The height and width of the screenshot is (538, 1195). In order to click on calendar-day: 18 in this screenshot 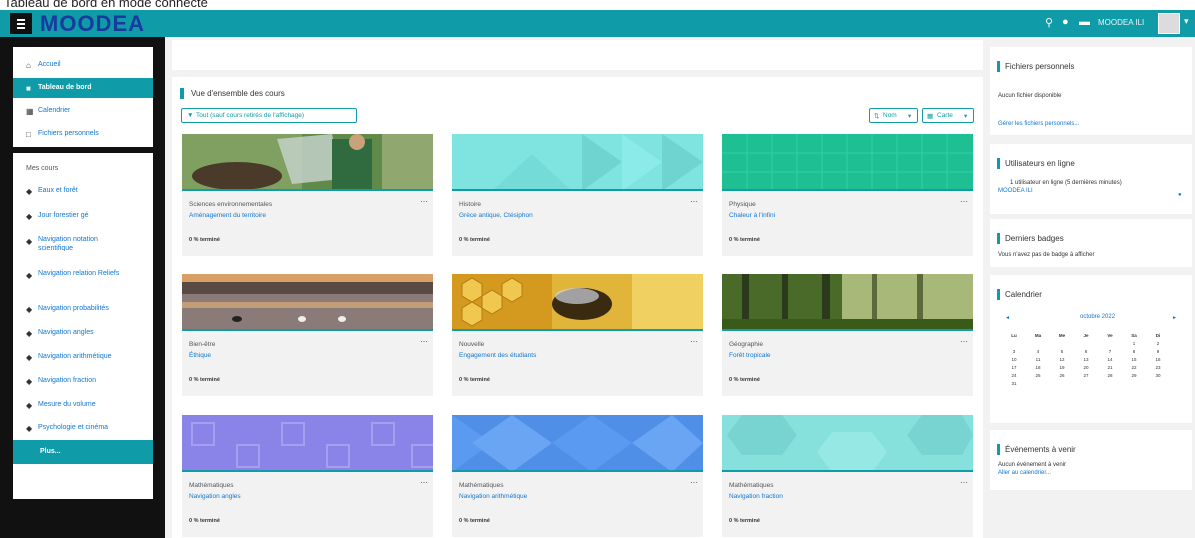, I will do `click(1038, 367)`.